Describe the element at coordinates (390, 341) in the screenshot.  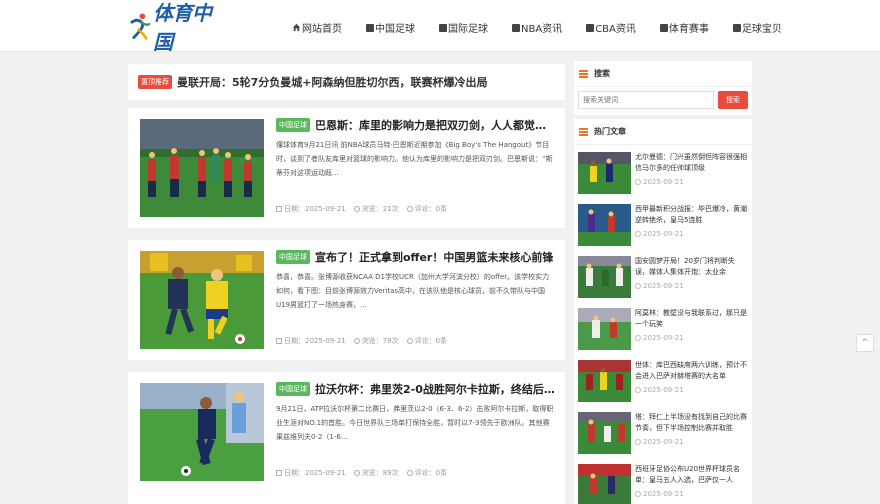
I see `views-value: 78次` at that location.